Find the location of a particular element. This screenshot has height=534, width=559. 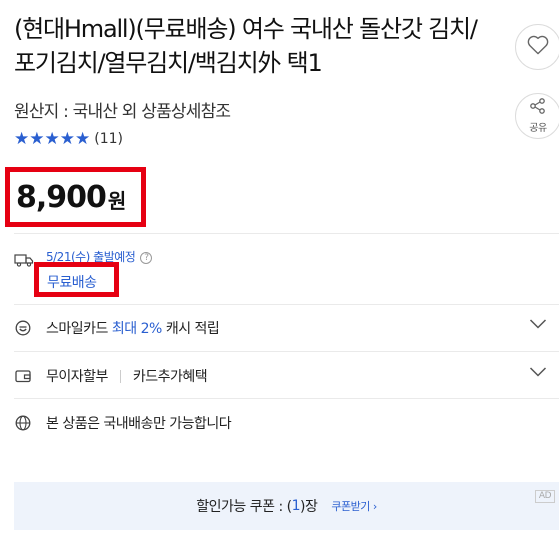

heart-icon is located at coordinates (538, 47).